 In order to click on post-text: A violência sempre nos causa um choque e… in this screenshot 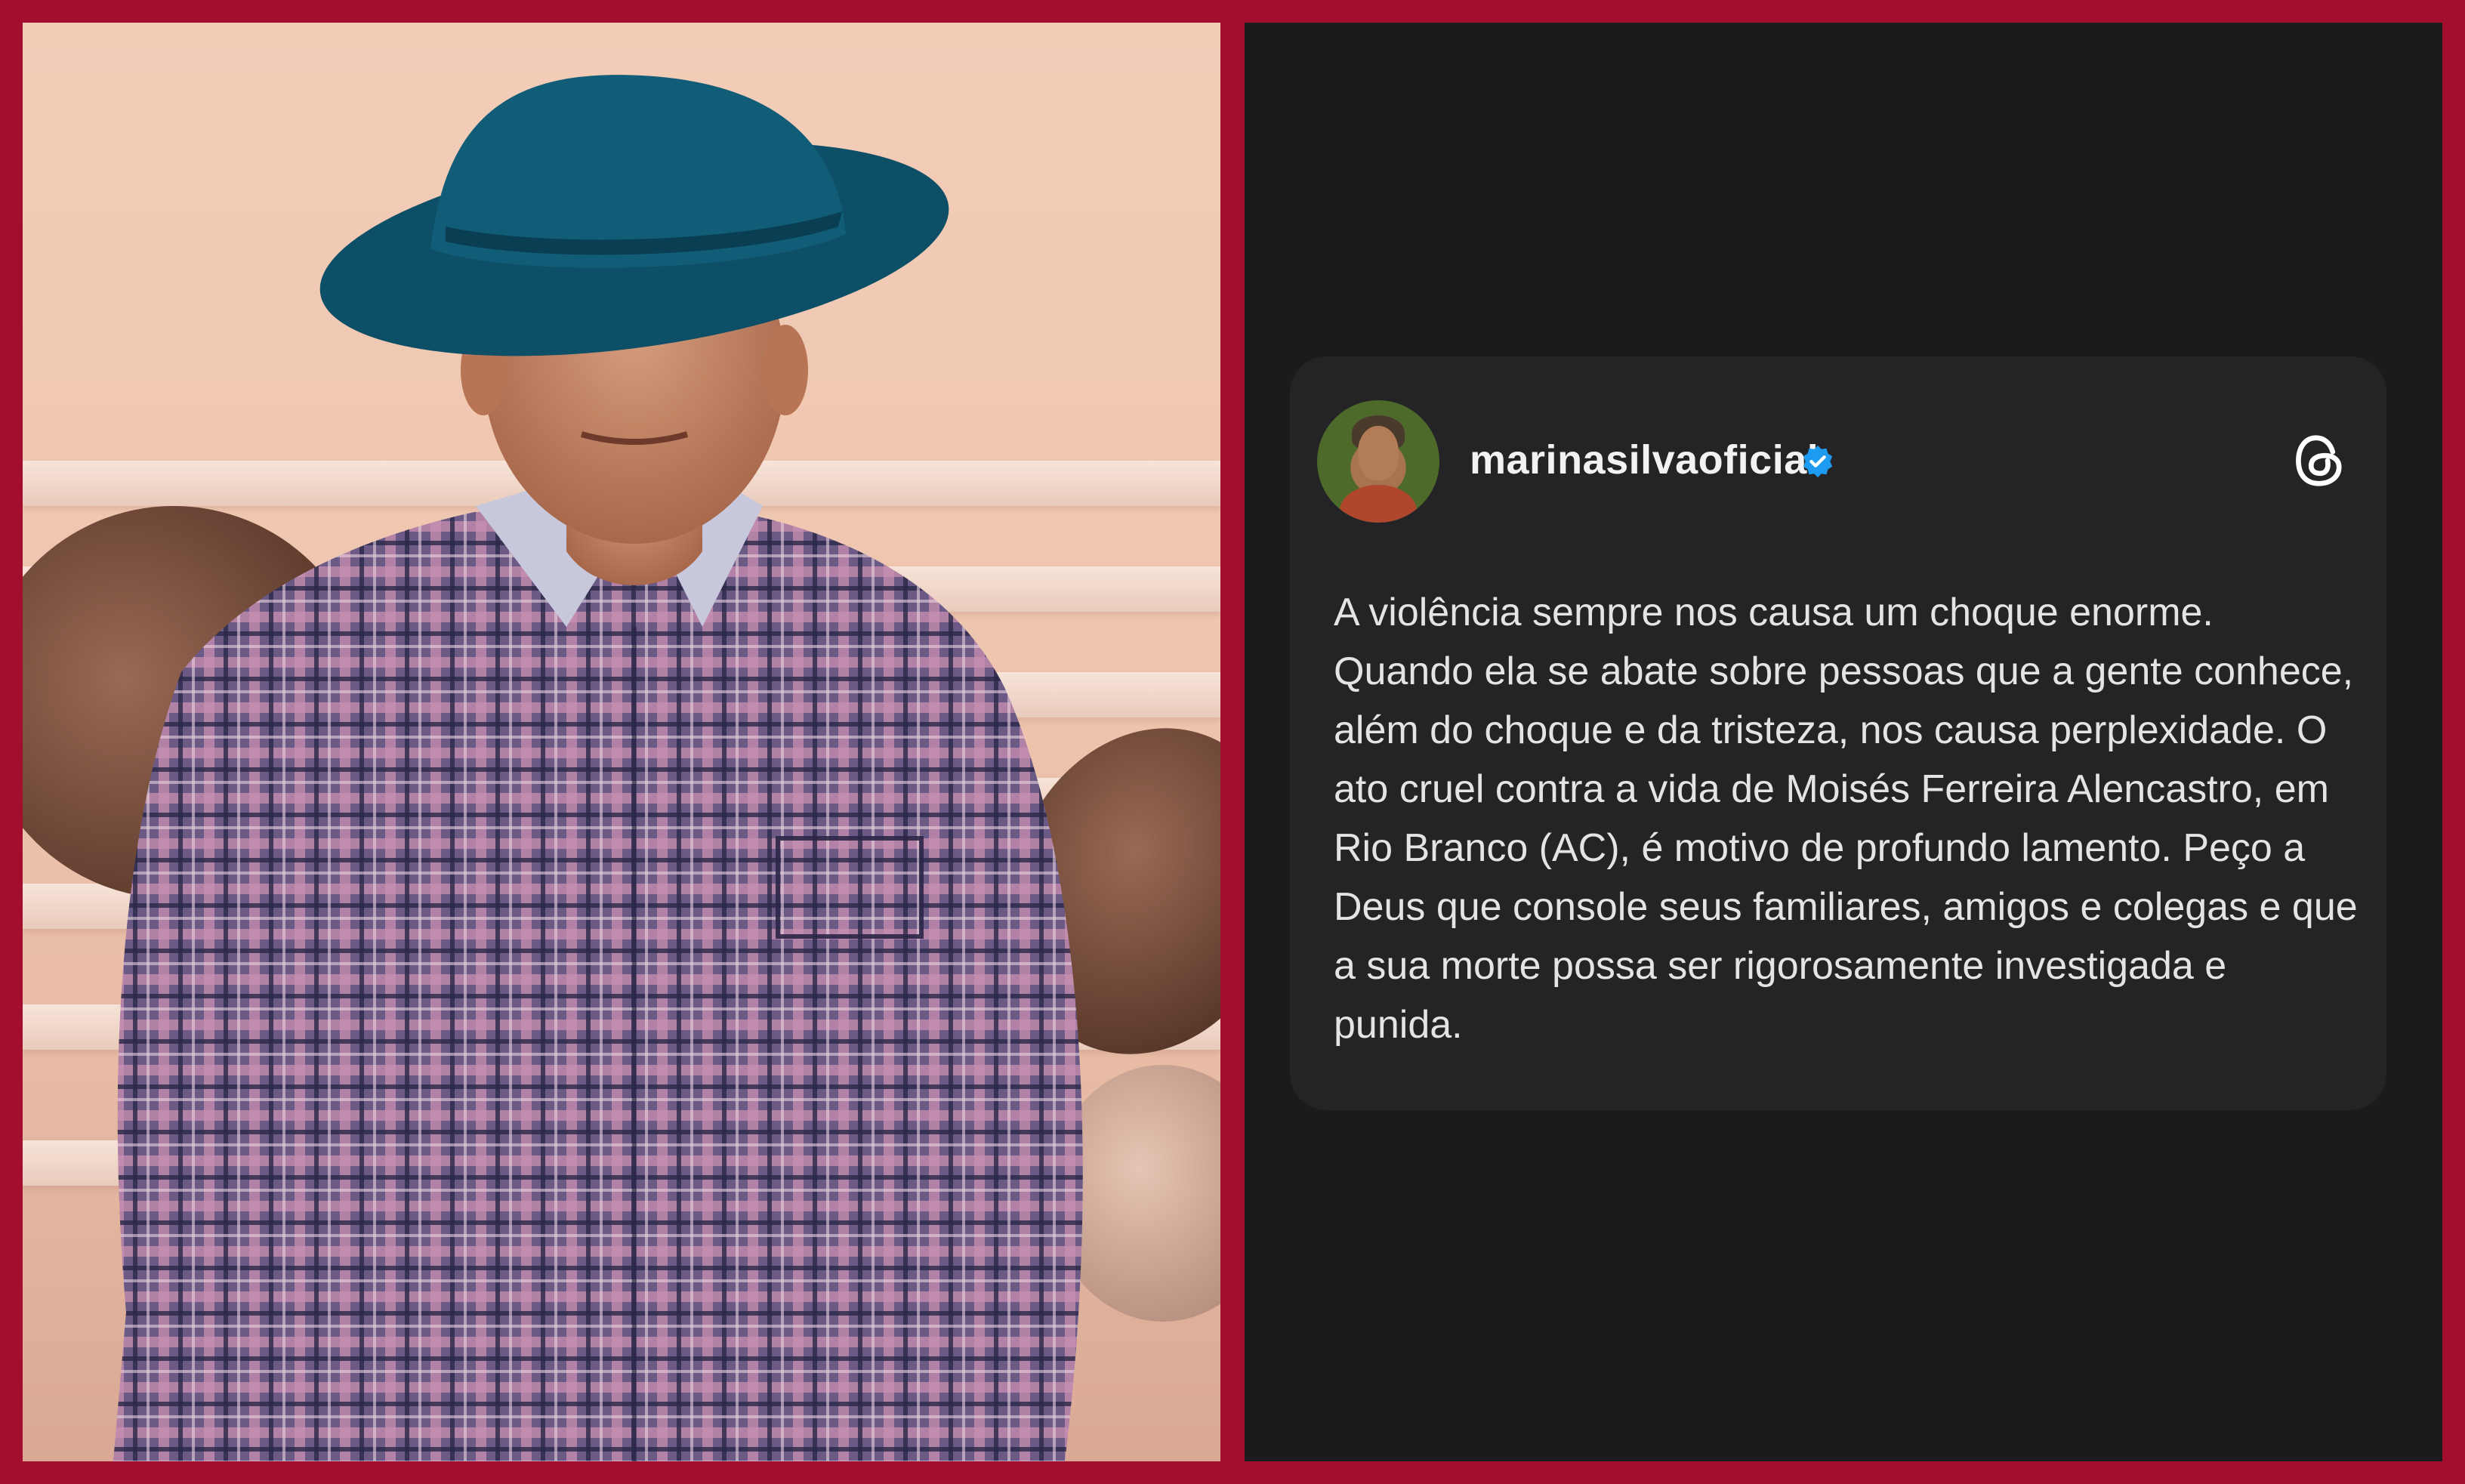, I will do `click(1846, 819)`.